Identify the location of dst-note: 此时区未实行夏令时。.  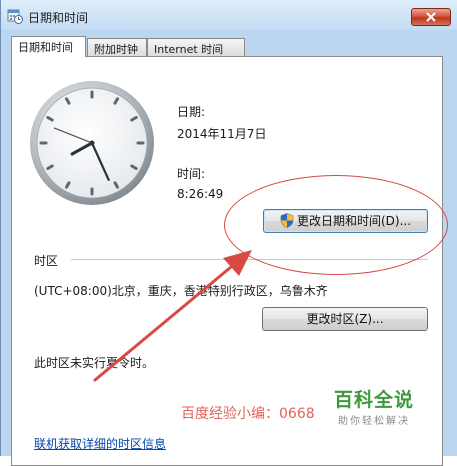
(94, 363).